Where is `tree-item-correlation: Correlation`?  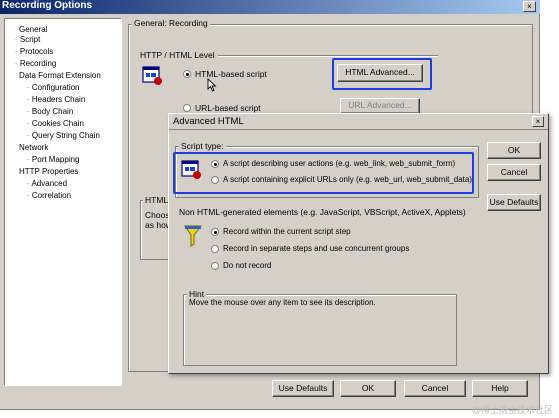
tree-item-correlation: Correlation is located at coordinates (51, 195).